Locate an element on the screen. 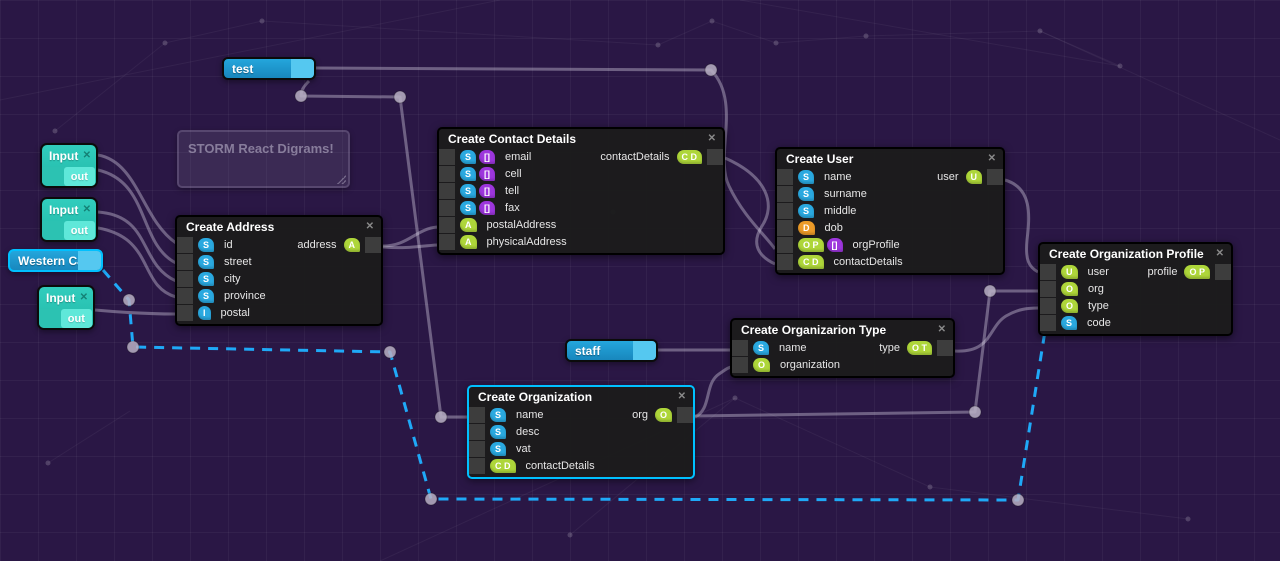 This screenshot has height=561, width=1280. link-create-address-address-to-create-contact-details-postaladdress is located at coordinates (410, 236).